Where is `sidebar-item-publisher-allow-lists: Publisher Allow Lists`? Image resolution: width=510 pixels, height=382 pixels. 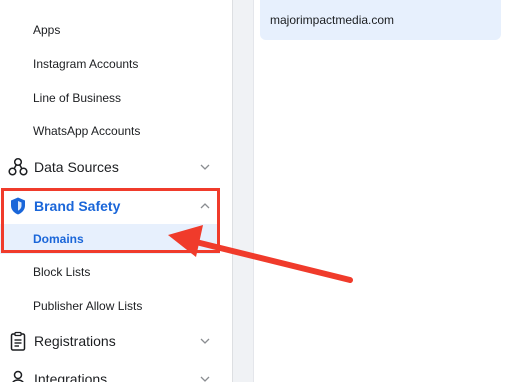 sidebar-item-publisher-allow-lists: Publisher Allow Lists is located at coordinates (110, 306).